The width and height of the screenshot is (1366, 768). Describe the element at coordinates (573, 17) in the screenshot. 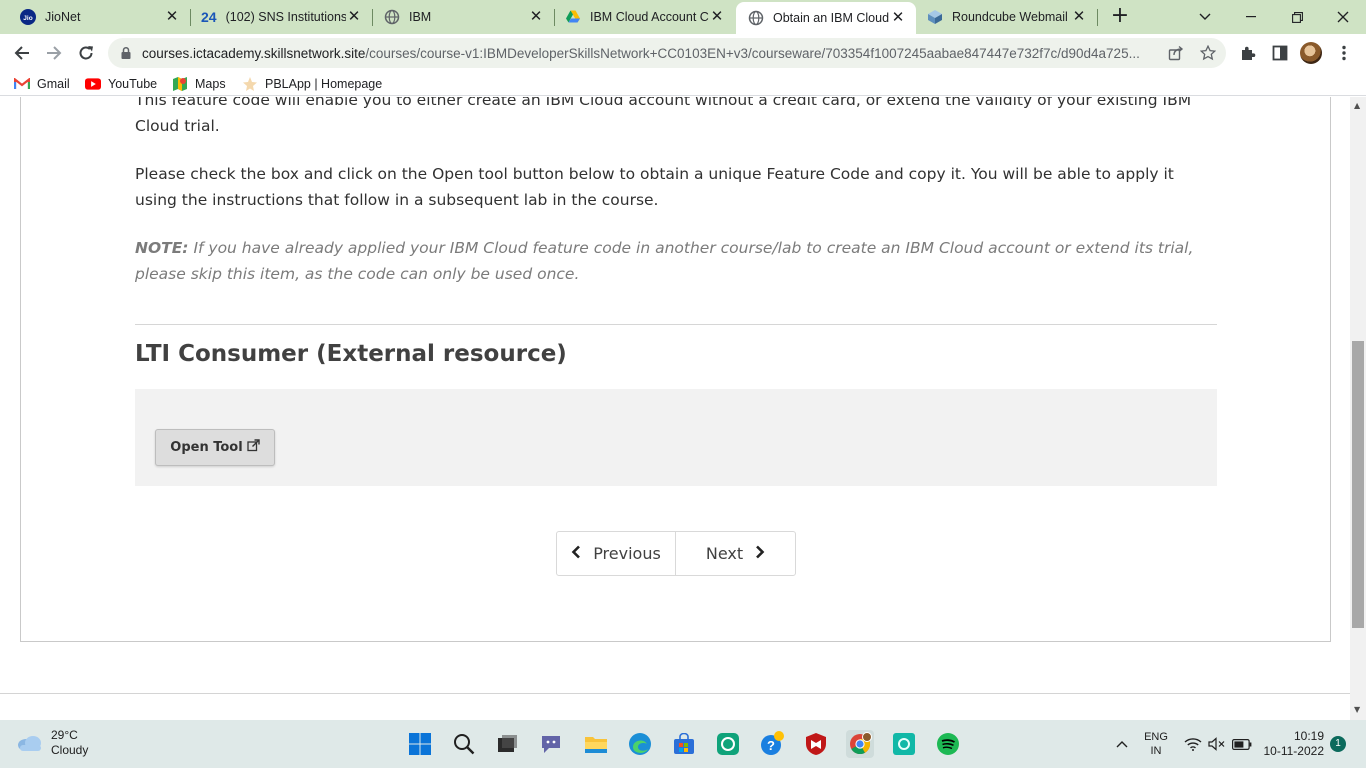

I see `google-drive-icon` at that location.